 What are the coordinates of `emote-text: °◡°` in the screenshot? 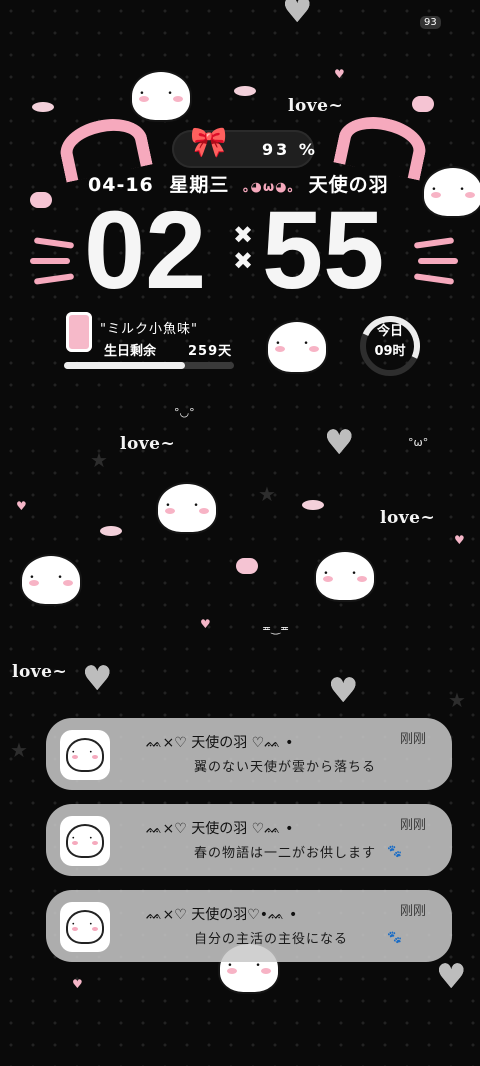 It's located at (184, 412).